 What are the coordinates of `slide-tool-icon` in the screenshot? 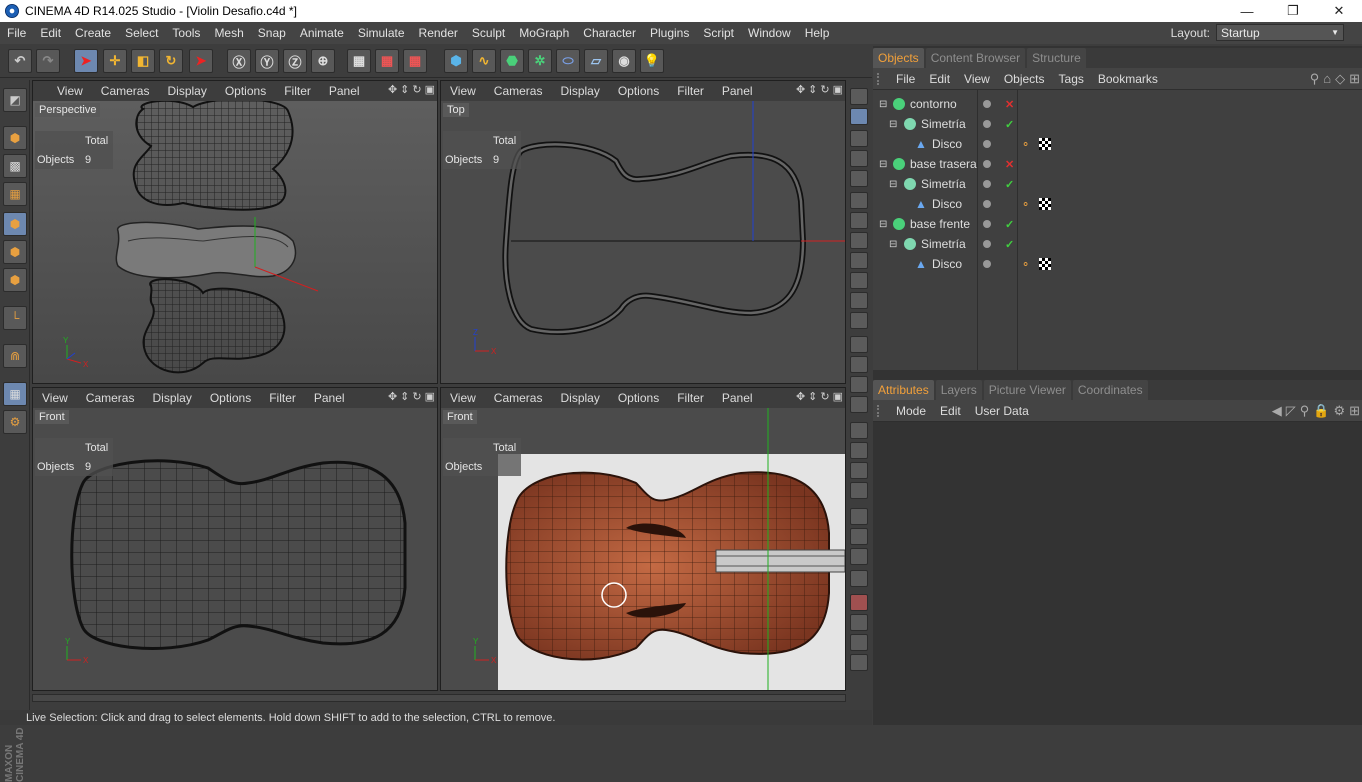 It's located at (859, 240).